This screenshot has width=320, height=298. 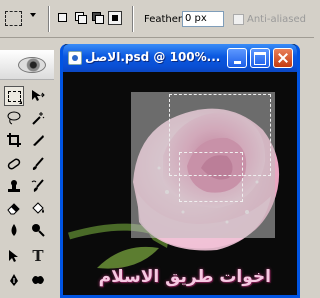 What do you see at coordinates (277, 19) in the screenshot?
I see `anti-aliased-label: Anti-aliased` at bounding box center [277, 19].